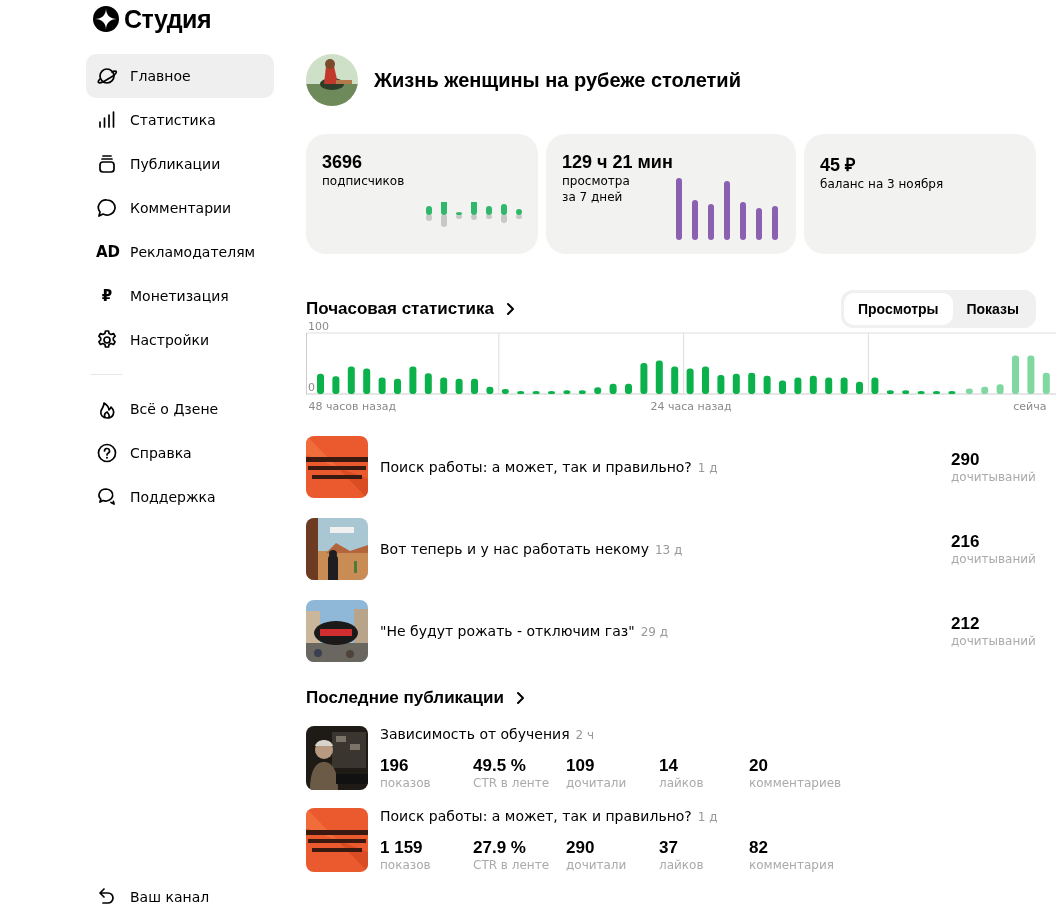 This screenshot has width=1060, height=923. Describe the element at coordinates (992, 309) in the screenshot. I see `tab: Показы` at that location.